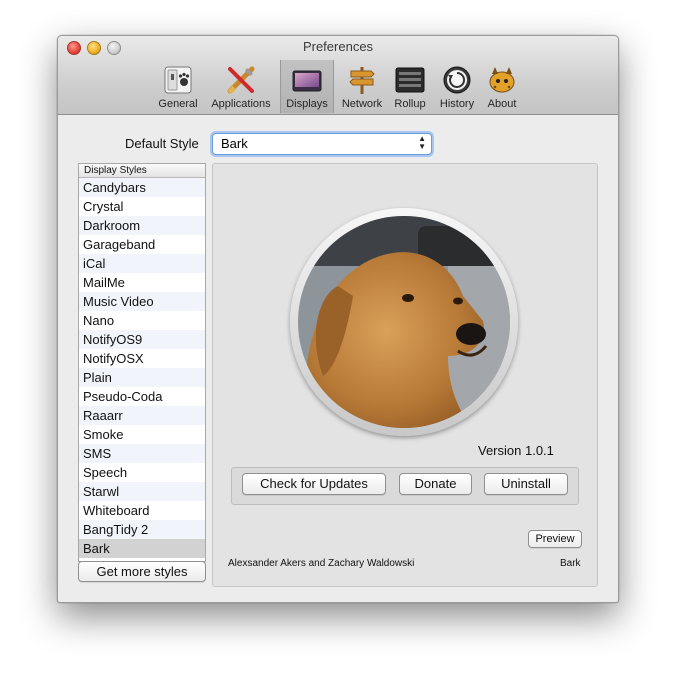  Describe the element at coordinates (322, 144) in the screenshot. I see `default-style-select: Bark ▲ ▼` at that location.